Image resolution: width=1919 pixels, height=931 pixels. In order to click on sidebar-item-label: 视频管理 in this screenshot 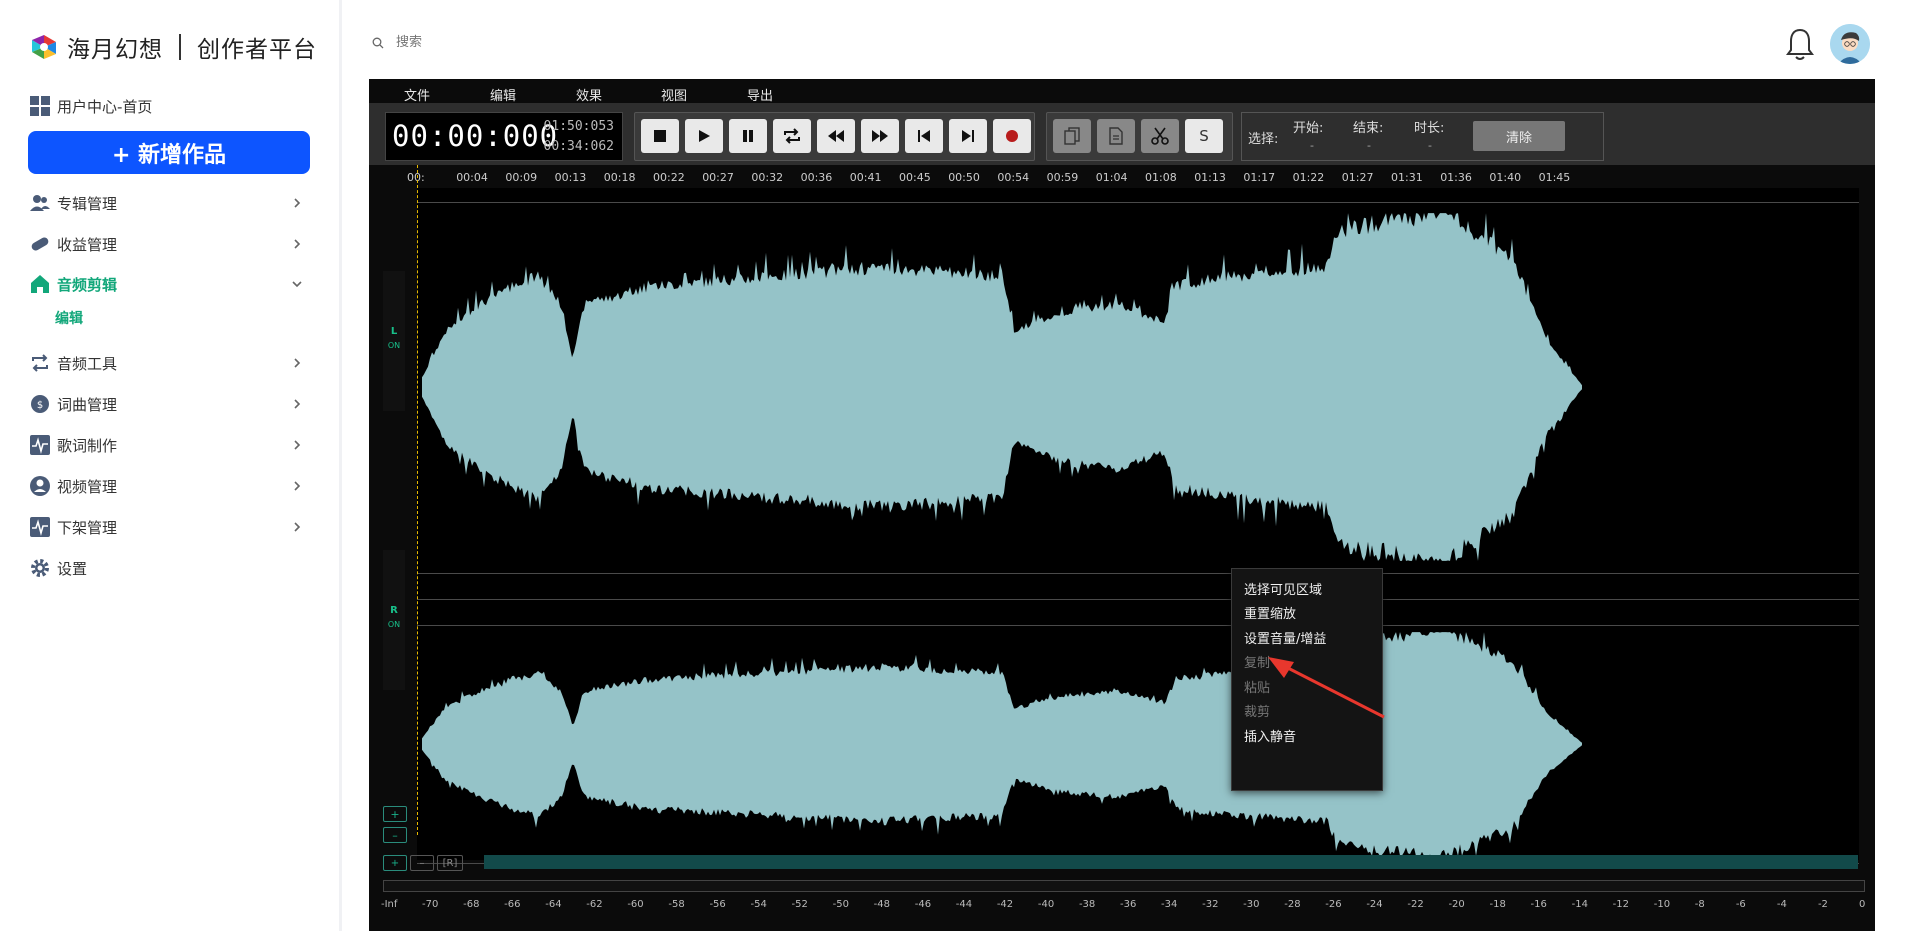, I will do `click(87, 486)`.